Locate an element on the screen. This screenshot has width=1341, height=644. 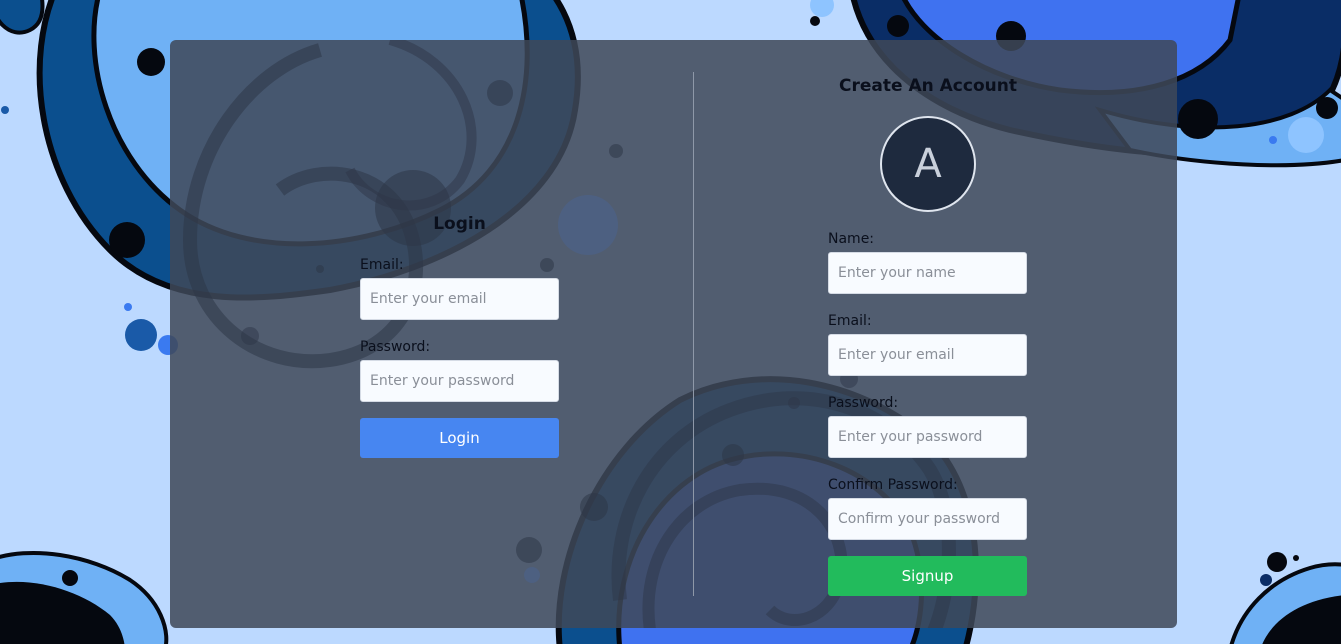
signup-email-label: Email: is located at coordinates (850, 321).